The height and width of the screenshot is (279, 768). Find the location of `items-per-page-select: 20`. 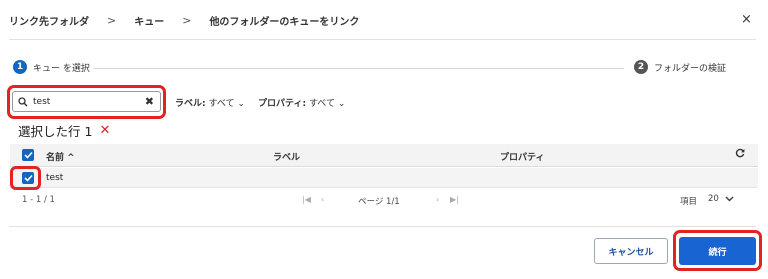

items-per-page-select: 20 is located at coordinates (721, 199).